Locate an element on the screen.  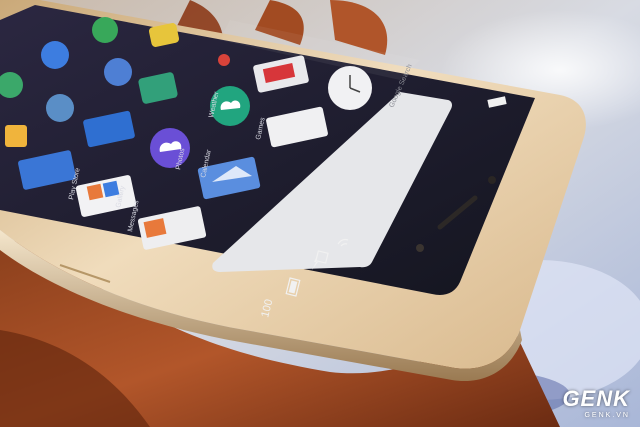
watermark-domain: GENK.VN is located at coordinates (607, 415).